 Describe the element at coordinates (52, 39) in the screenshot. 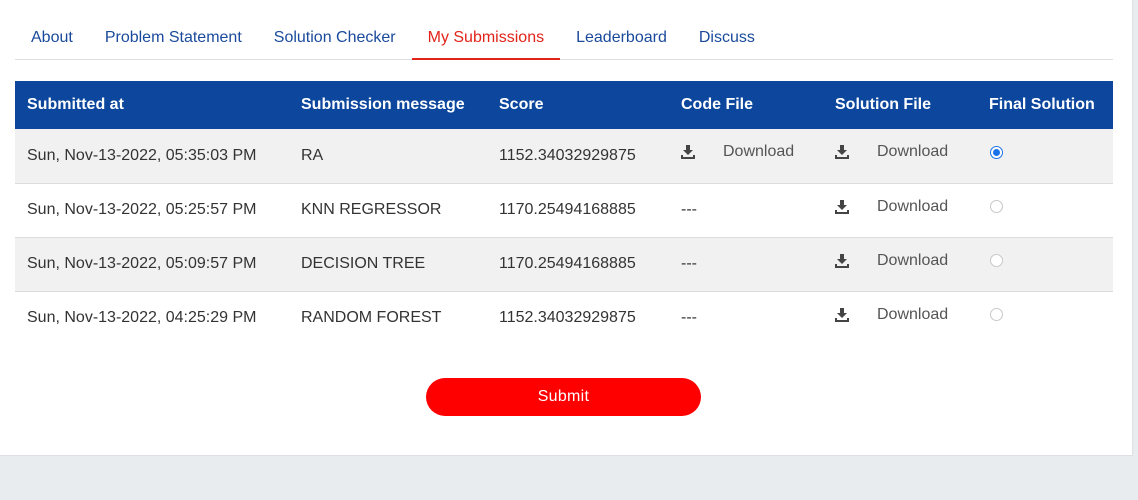

I see `tab-about: About` at that location.